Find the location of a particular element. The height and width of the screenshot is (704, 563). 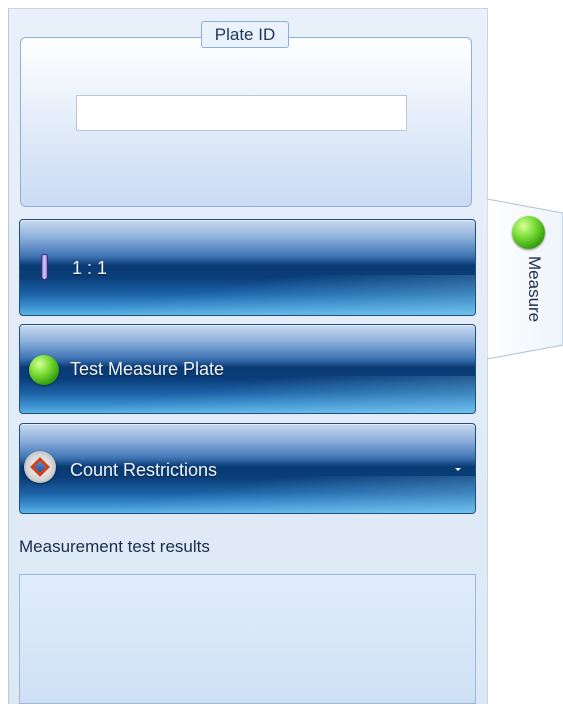

test-measure-plate-button: Test Measure Plate is located at coordinates (247, 369).